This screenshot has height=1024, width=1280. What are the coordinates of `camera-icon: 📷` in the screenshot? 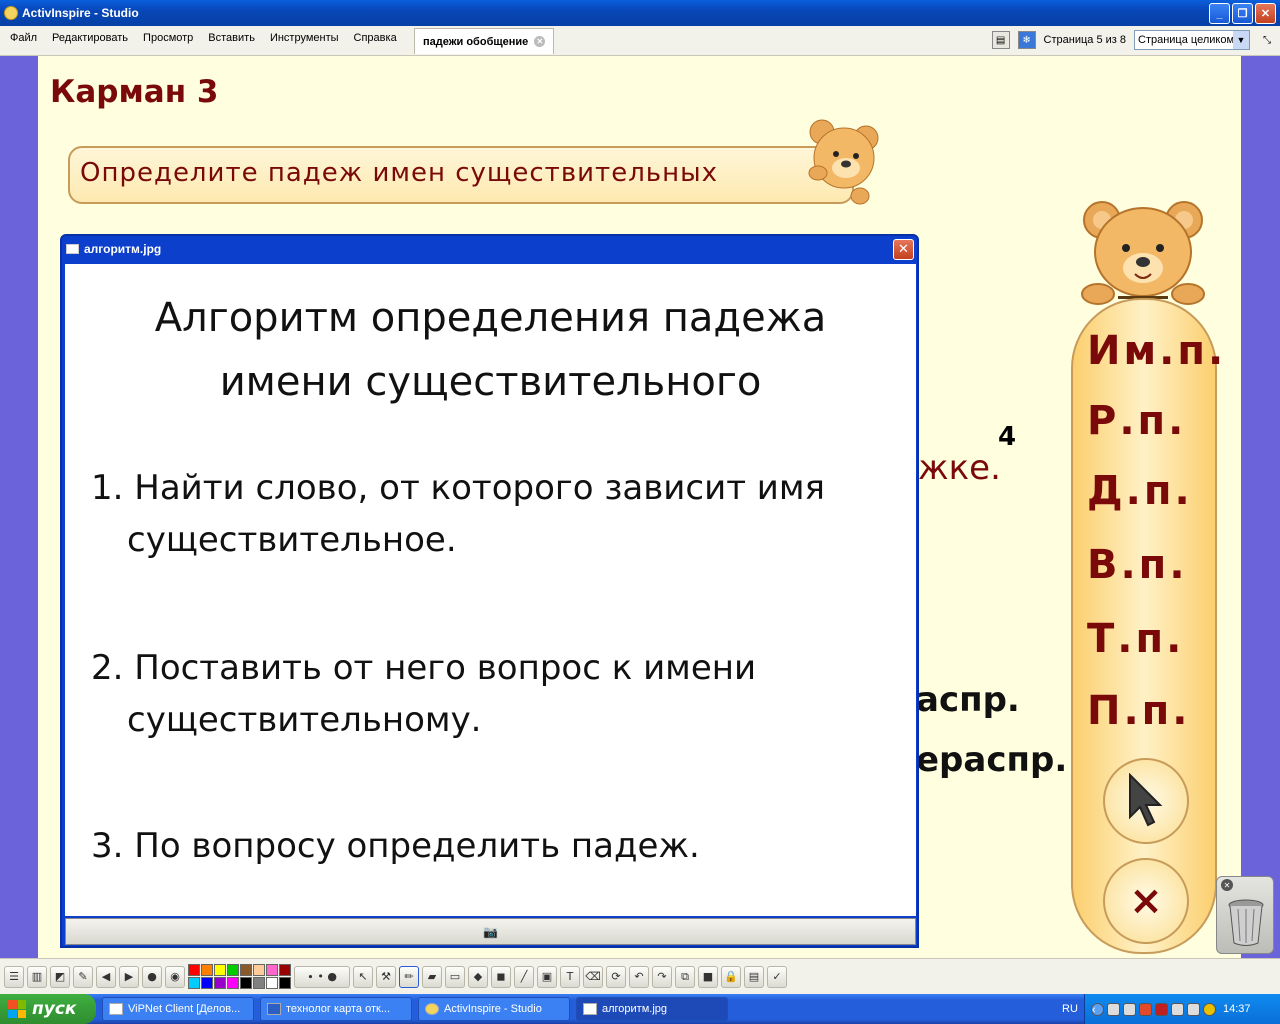 It's located at (490, 932).